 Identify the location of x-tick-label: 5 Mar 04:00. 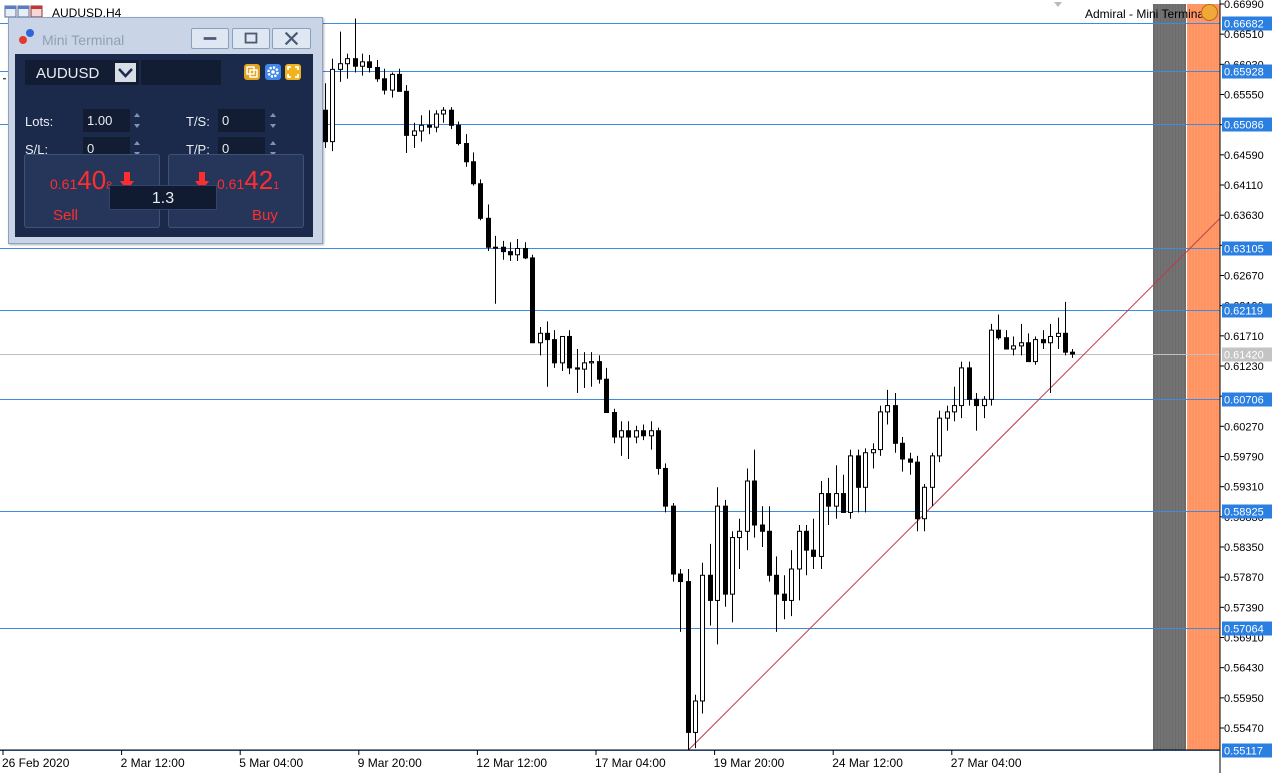
(271, 763).